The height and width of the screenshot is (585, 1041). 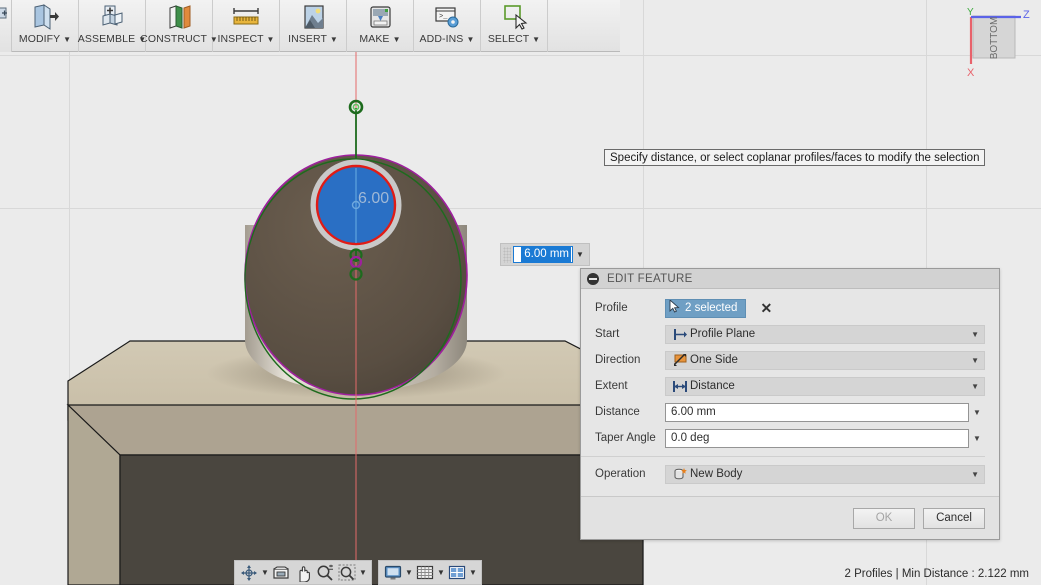 What do you see at coordinates (112, 17) in the screenshot?
I see `assemble-icon` at bounding box center [112, 17].